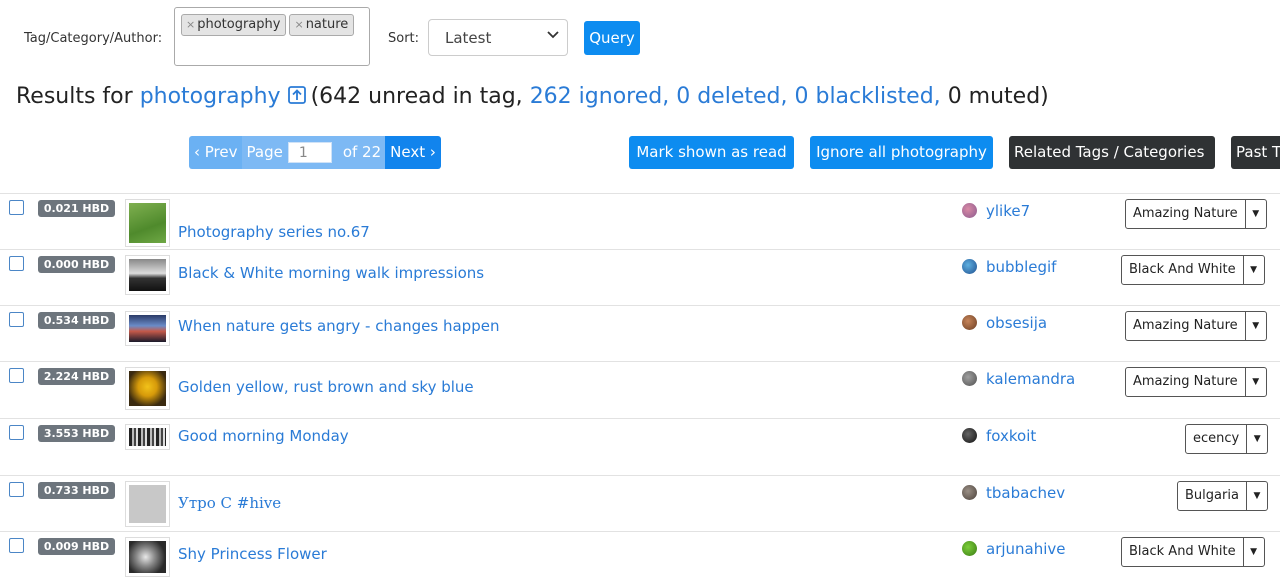  Describe the element at coordinates (1255, 152) in the screenshot. I see `past-button: Past T` at that location.